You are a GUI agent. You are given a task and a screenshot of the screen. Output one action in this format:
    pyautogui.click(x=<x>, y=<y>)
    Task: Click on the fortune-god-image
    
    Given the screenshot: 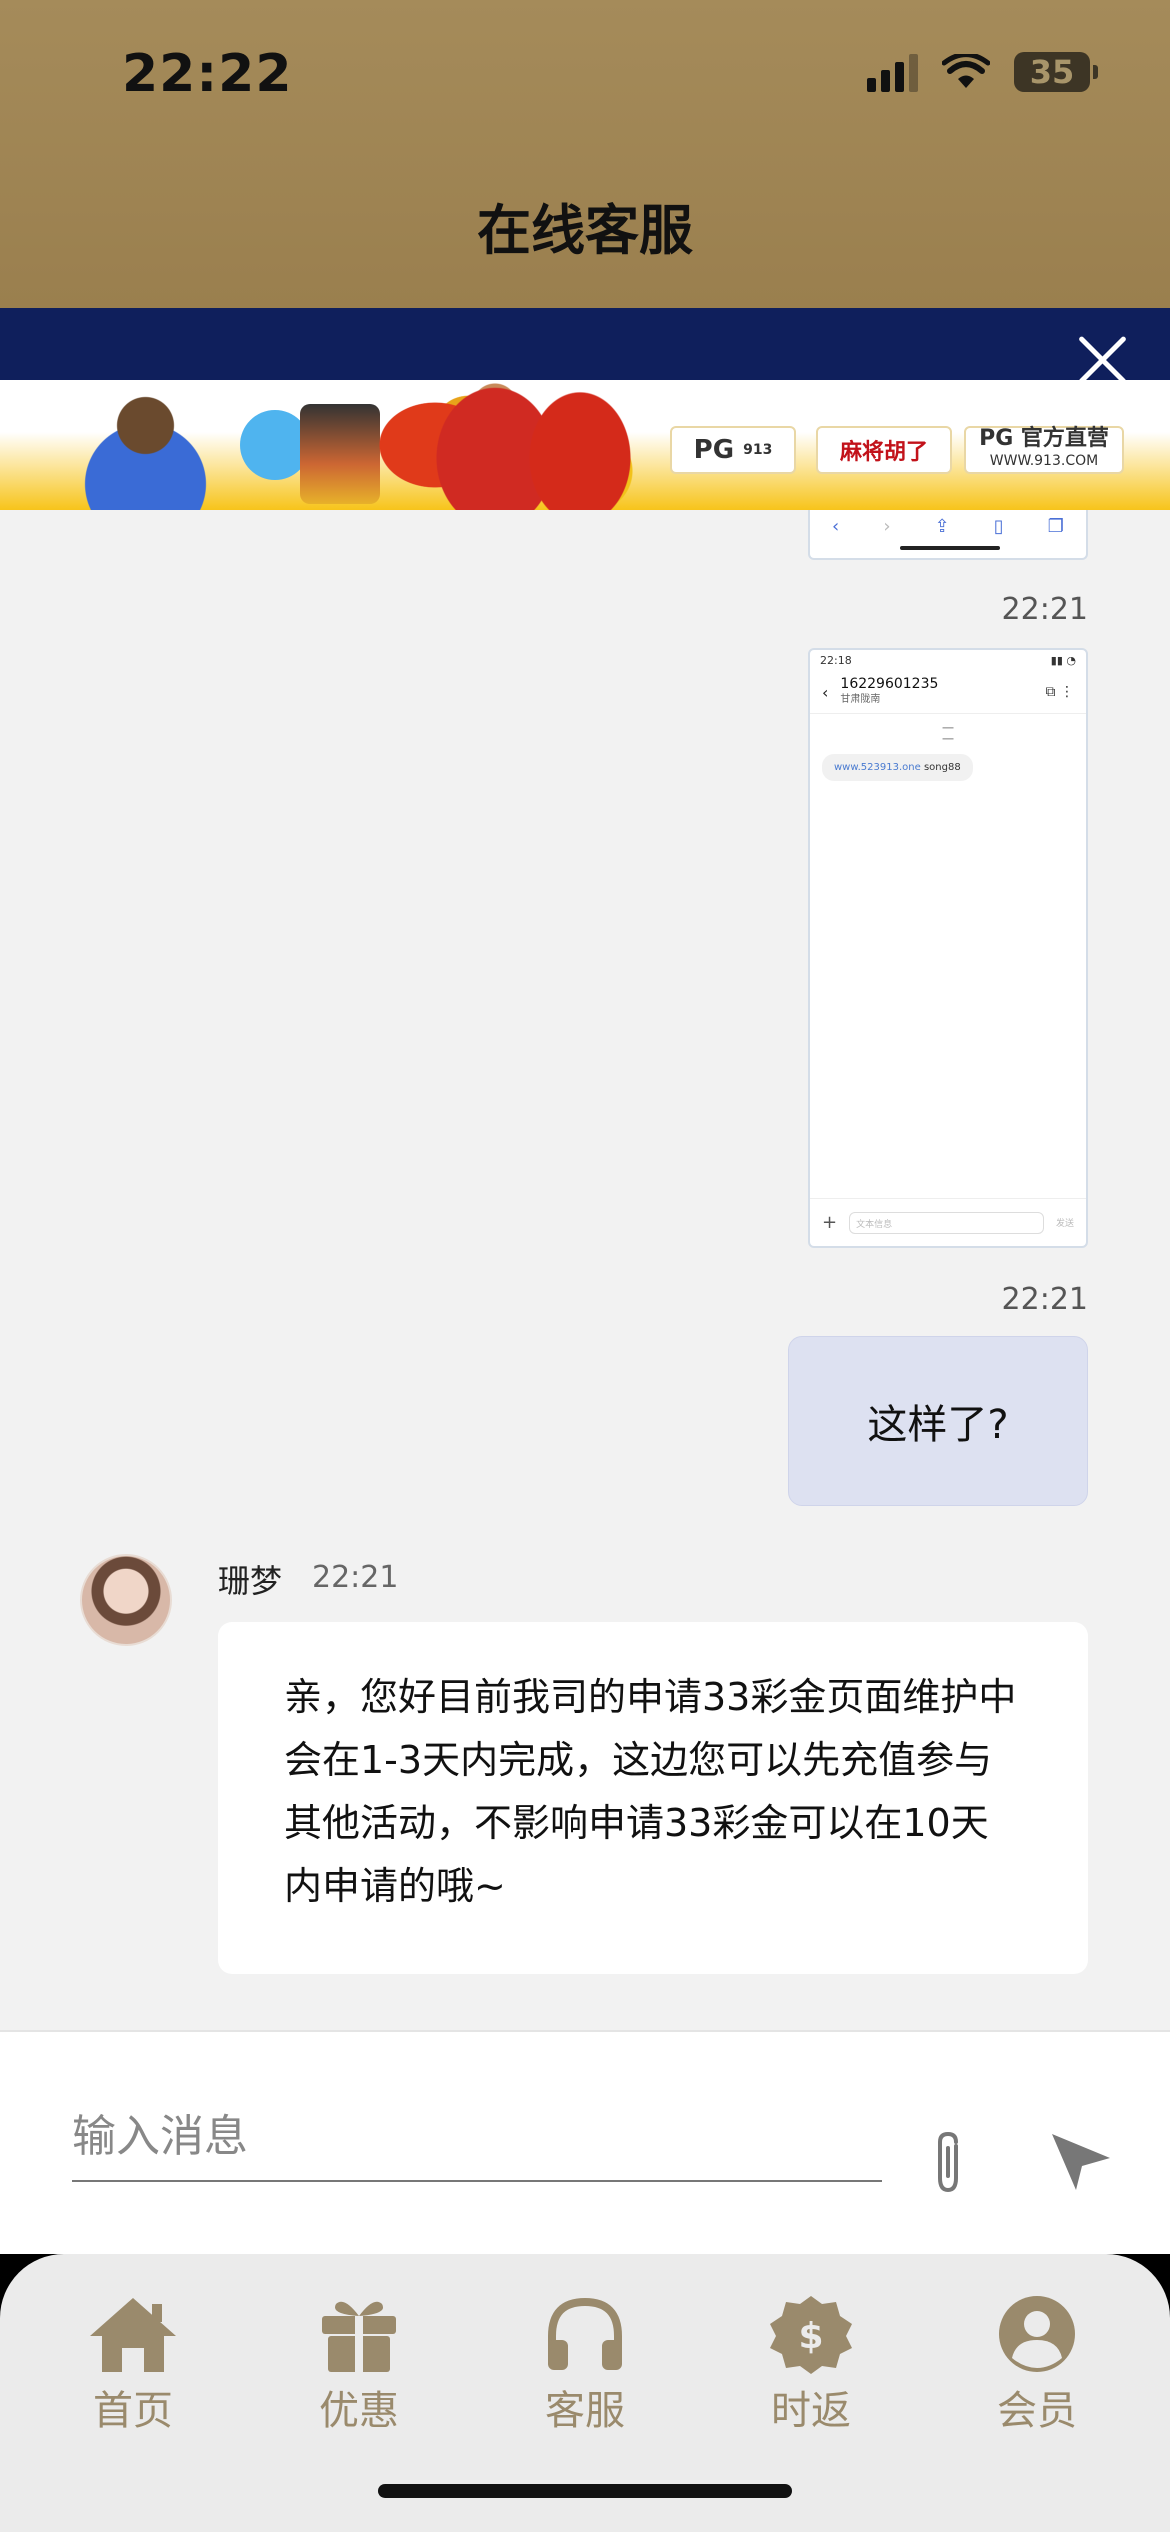 What is the action you would take?
    pyautogui.click(x=580, y=445)
    